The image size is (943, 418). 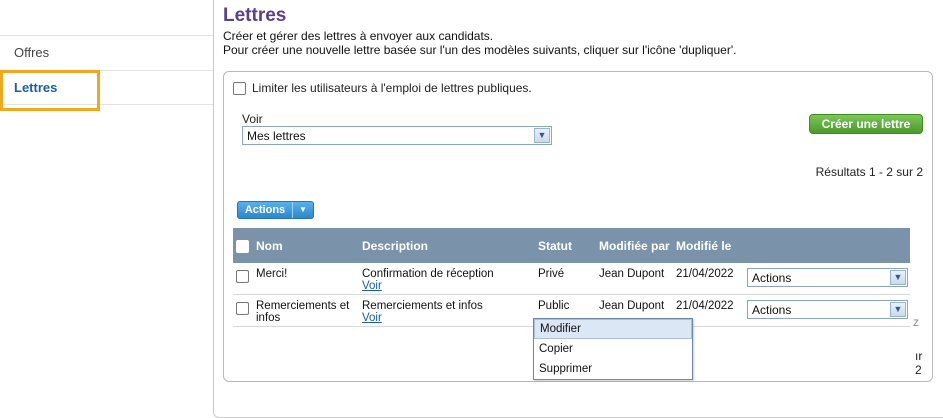 I want to click on row-description: Remerciements et infos Voir, so click(x=422, y=312).